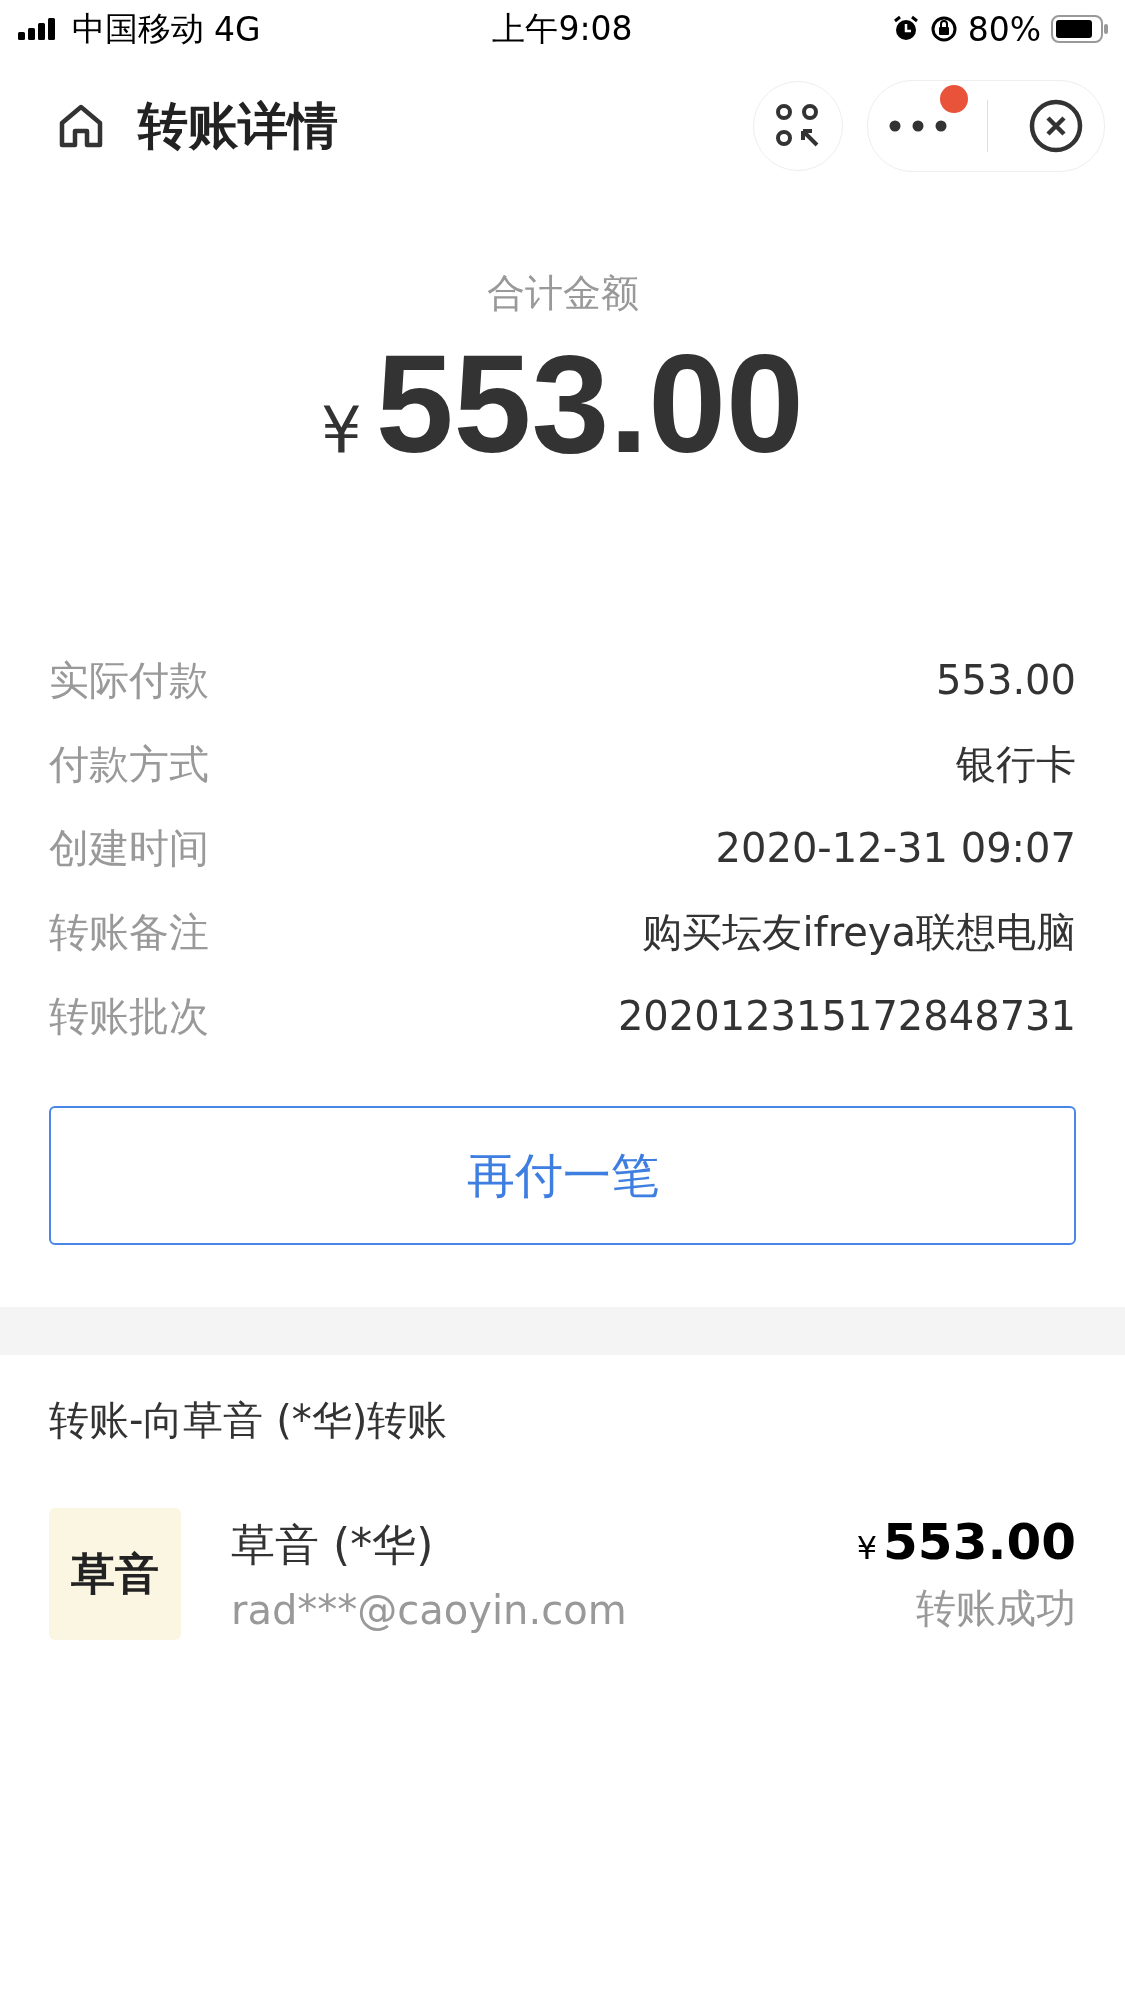  What do you see at coordinates (589, 404) in the screenshot?
I see `total-amount: 553.00` at bounding box center [589, 404].